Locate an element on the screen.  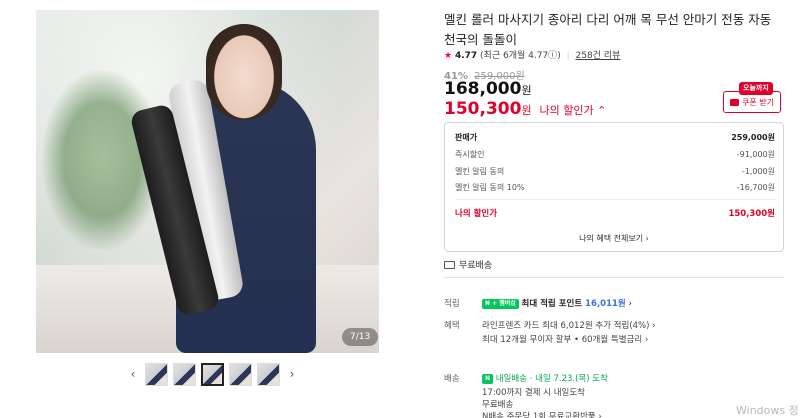
points-text: 최대 적립 포인트 is located at coordinates (553, 304).